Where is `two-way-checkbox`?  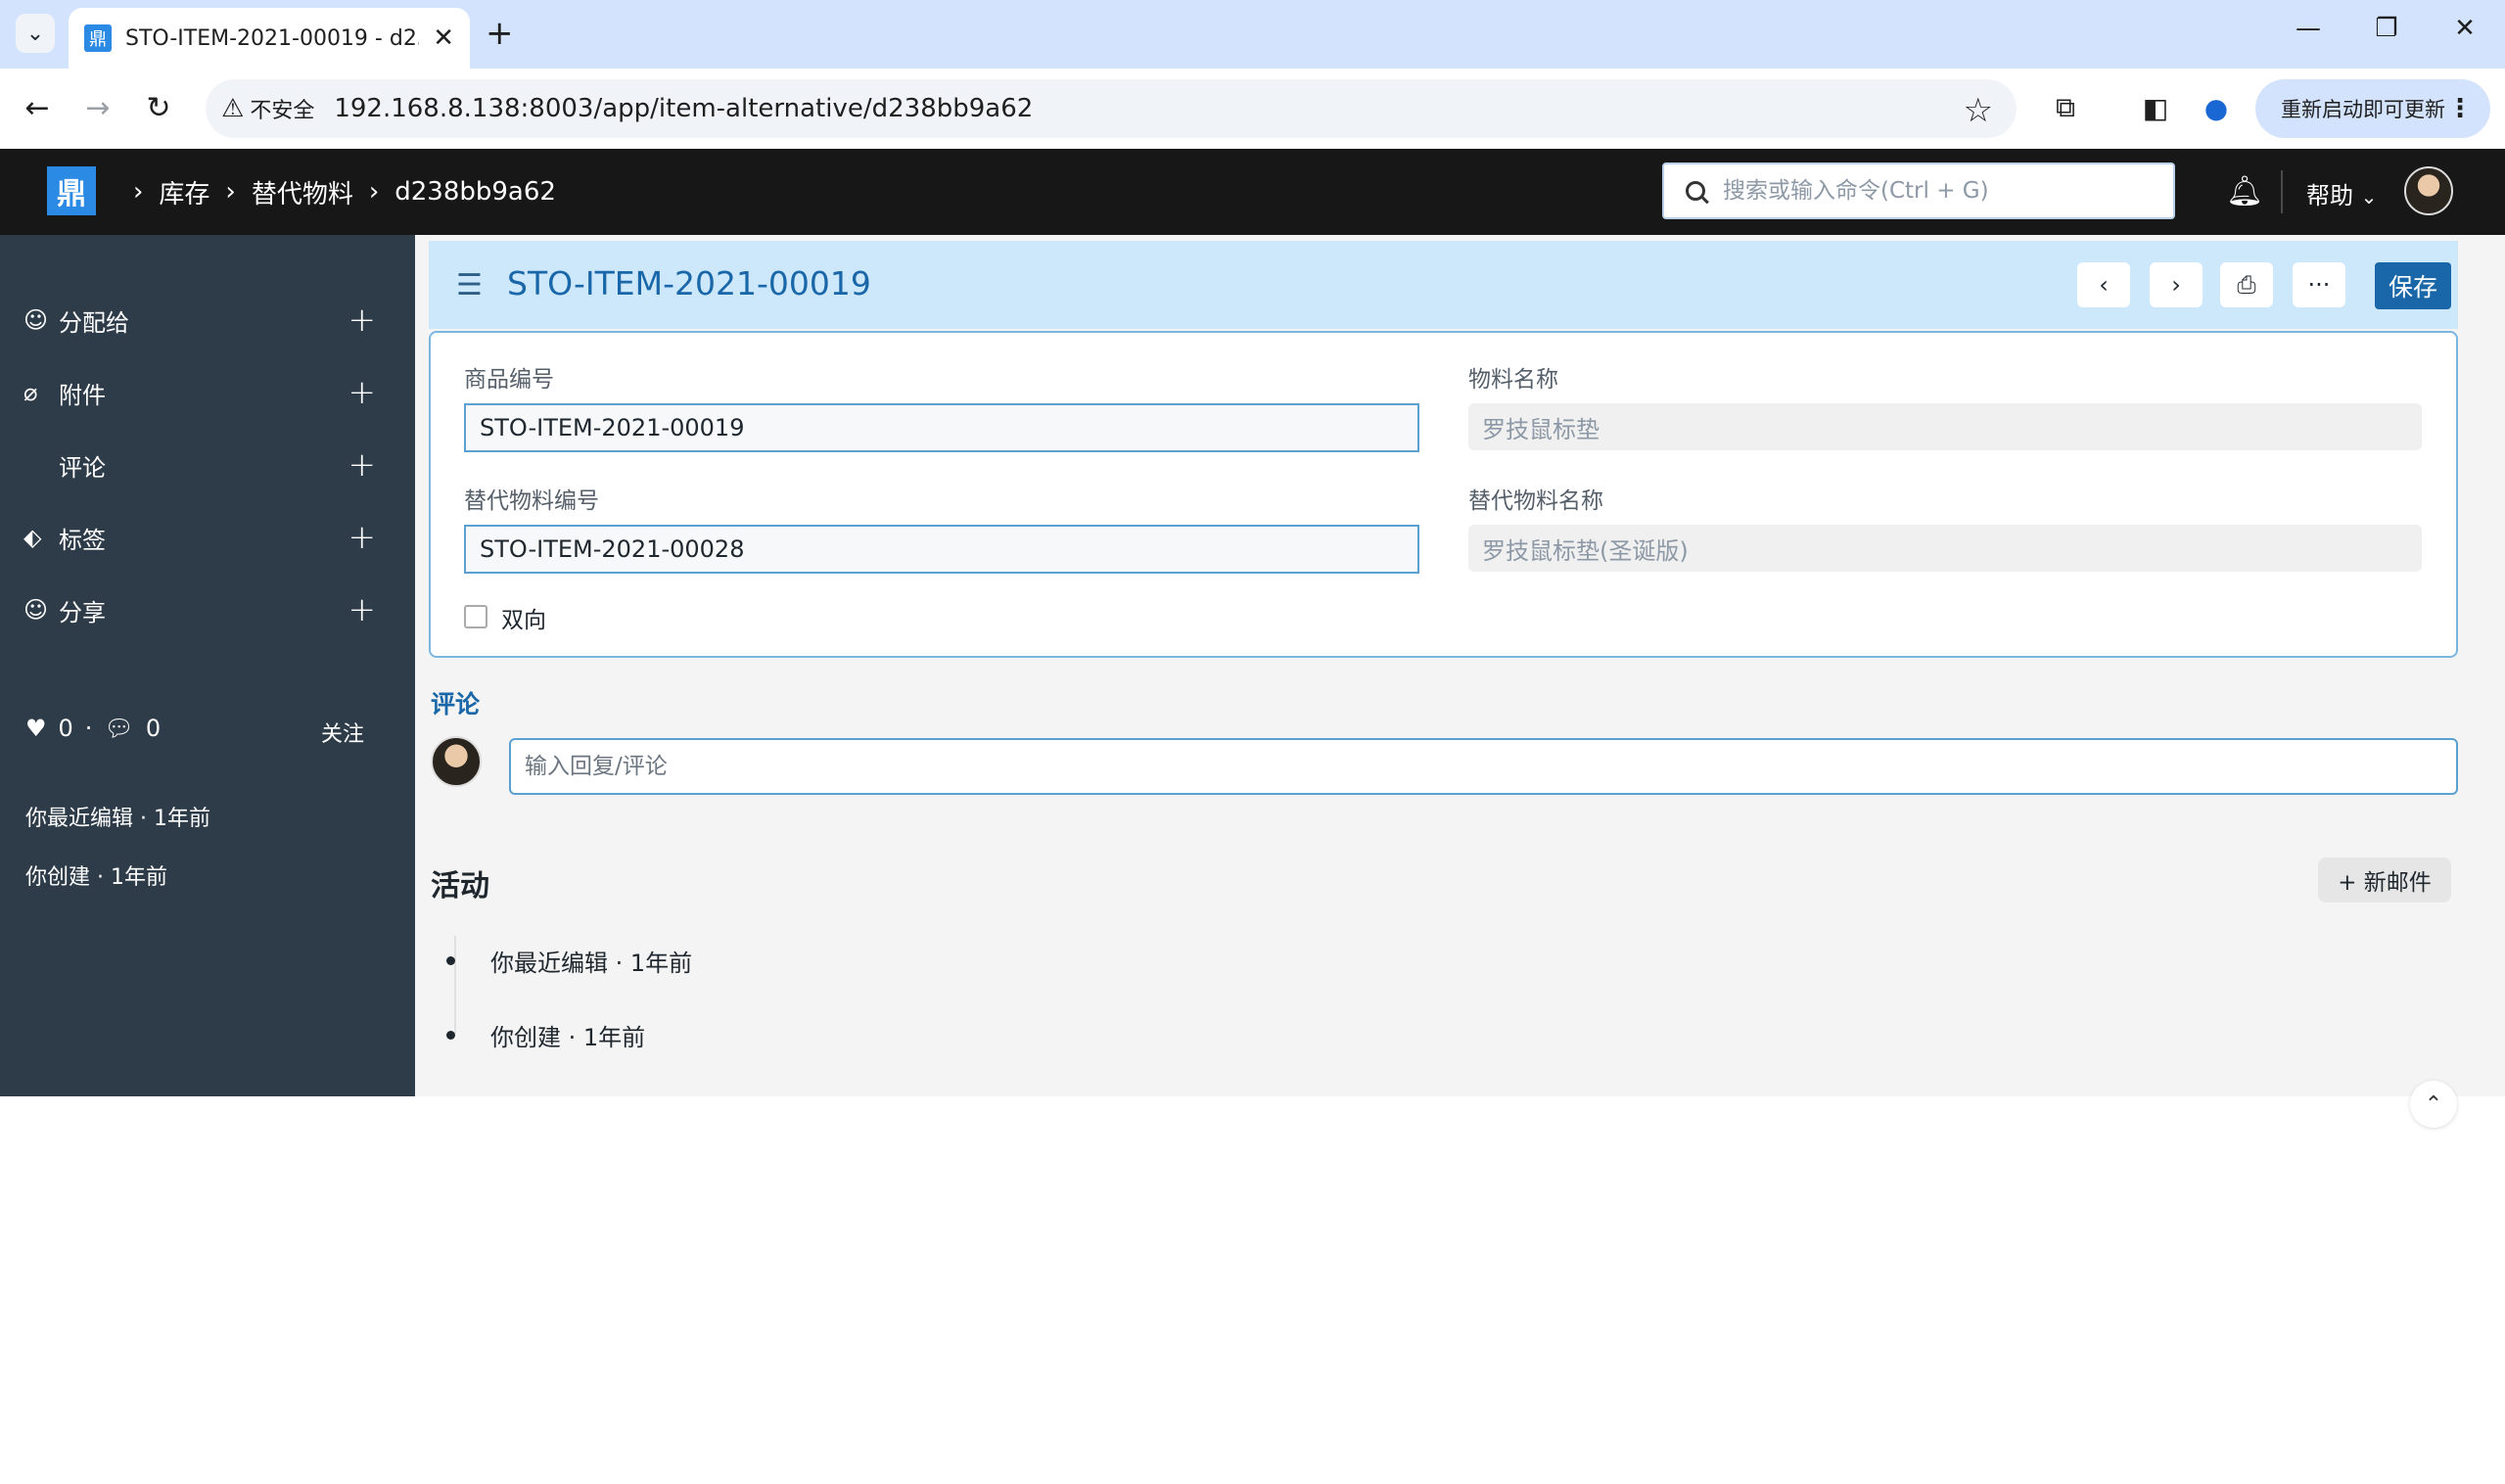 two-way-checkbox is located at coordinates (475, 616).